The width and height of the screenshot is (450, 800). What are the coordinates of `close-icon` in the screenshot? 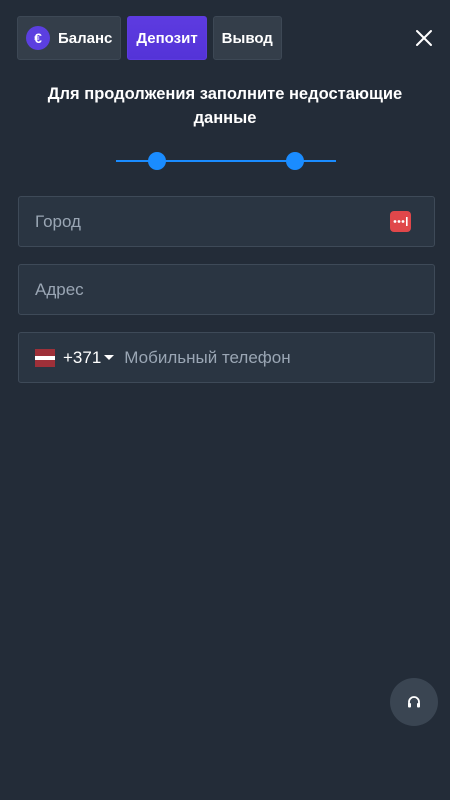 It's located at (424, 38).